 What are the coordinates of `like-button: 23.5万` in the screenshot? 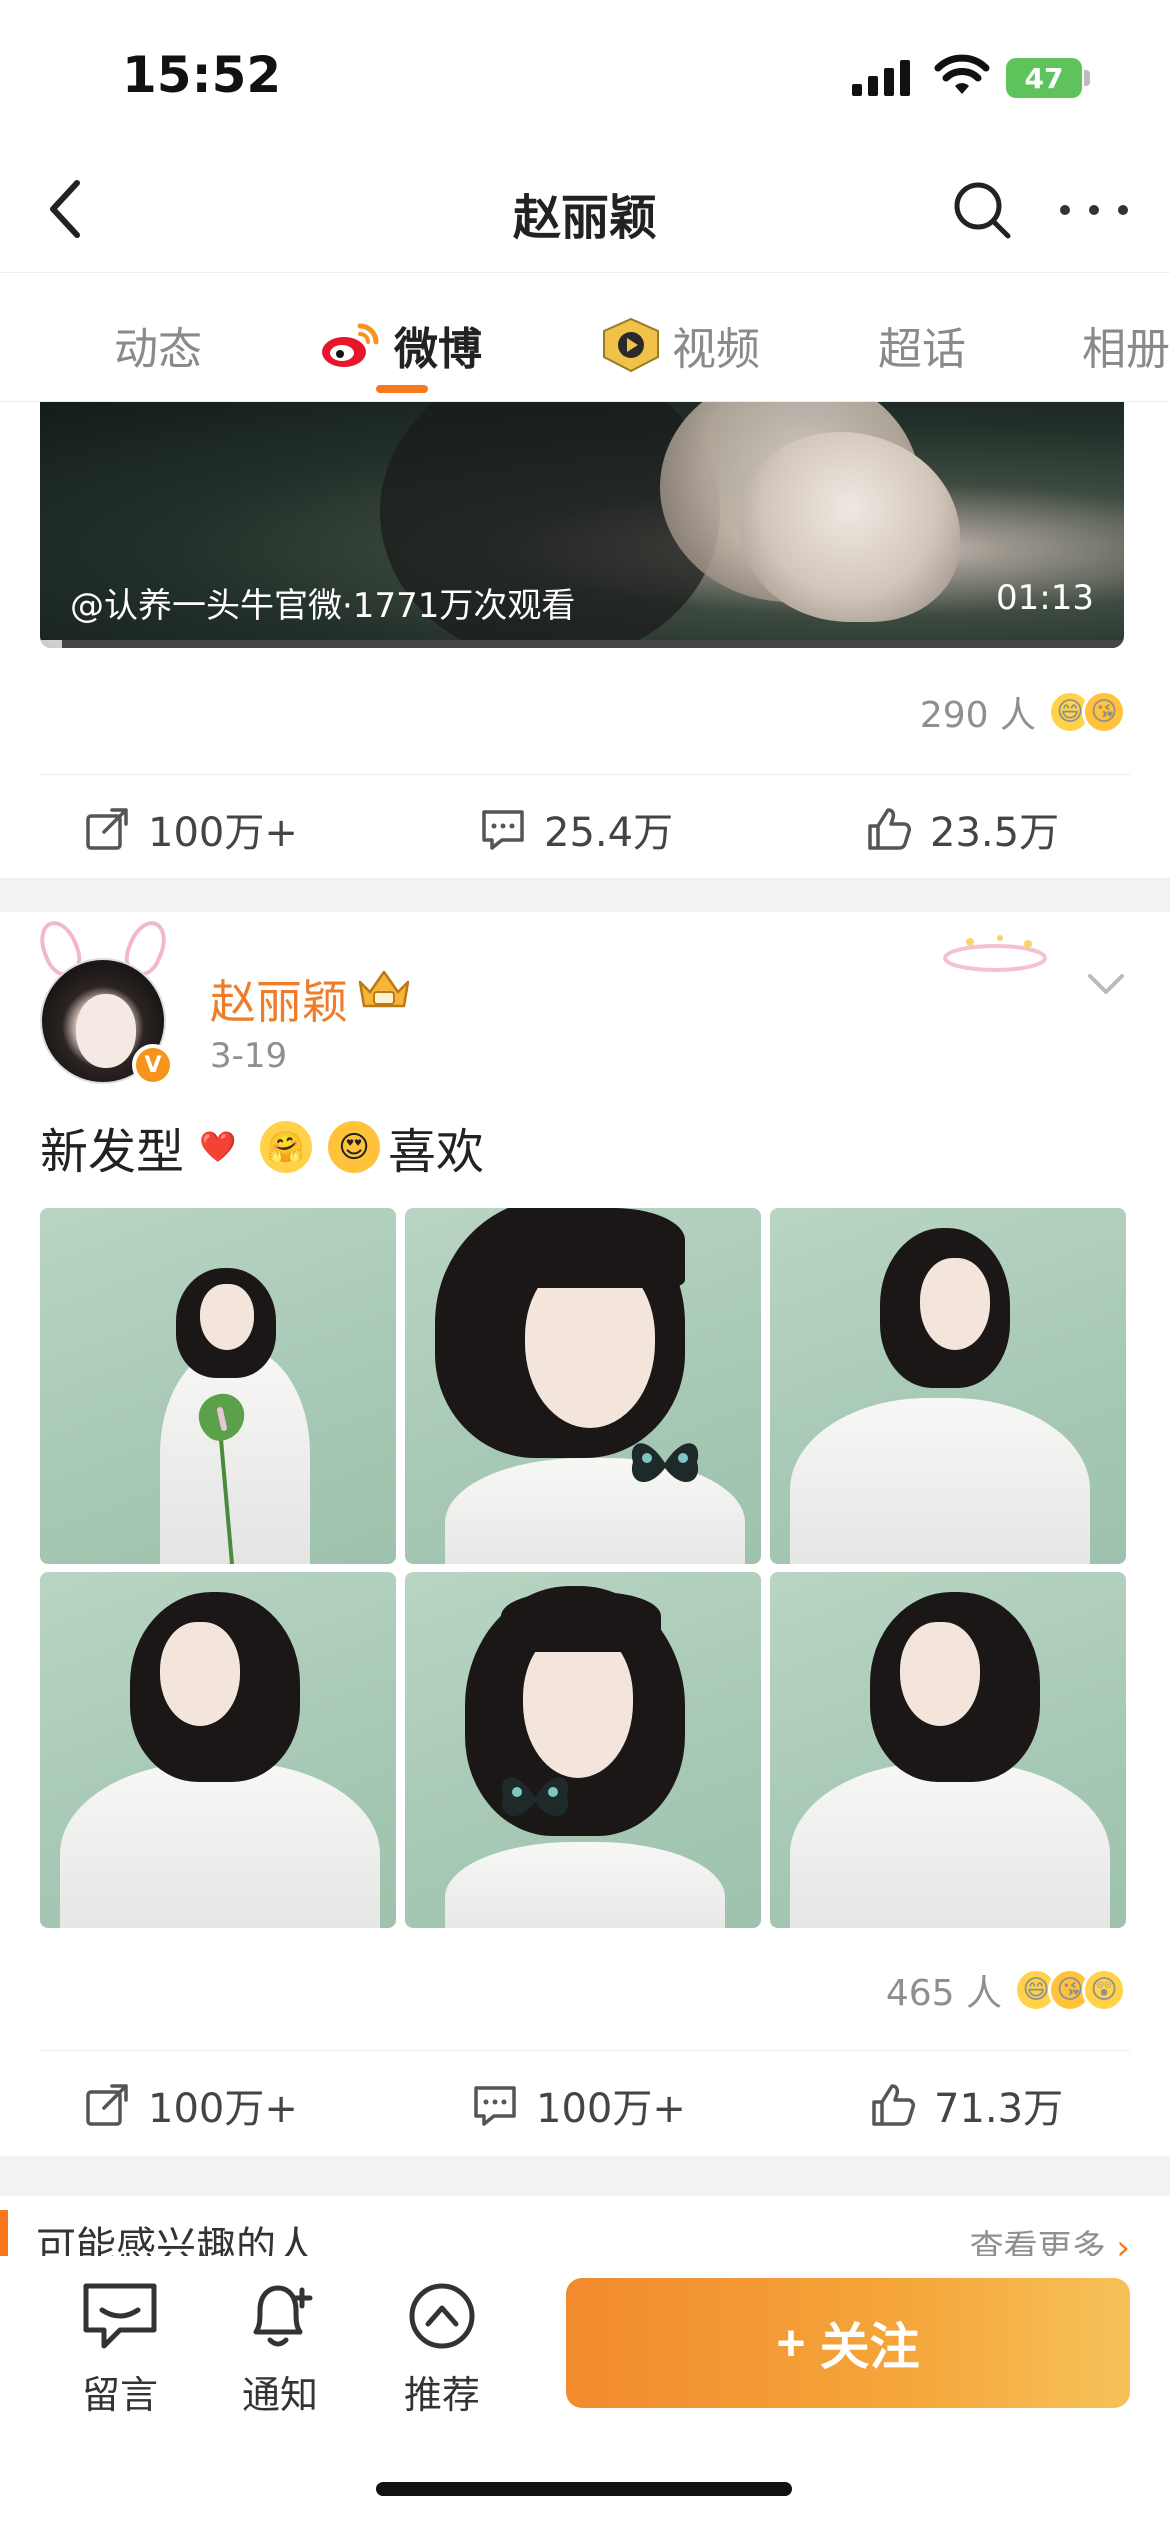 It's located at (962, 829).